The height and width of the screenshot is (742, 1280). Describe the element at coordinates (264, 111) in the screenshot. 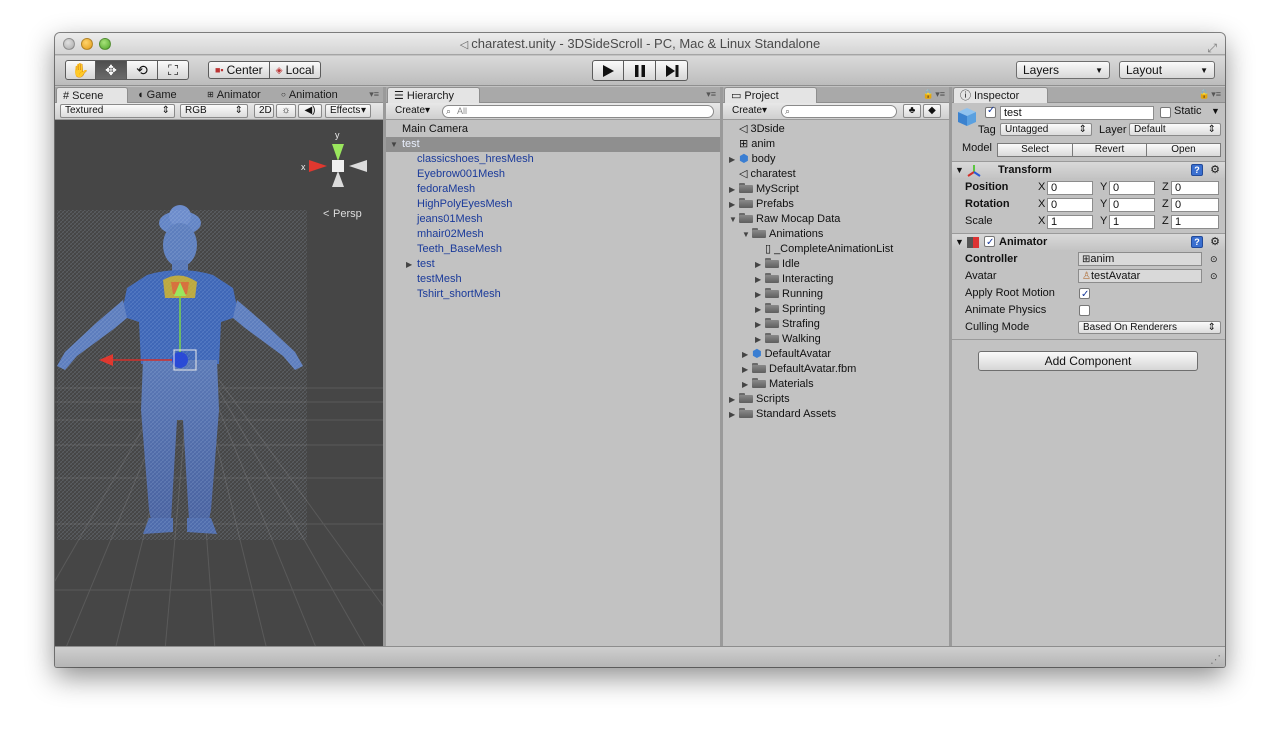

I see `2d-toggle: 2D` at that location.